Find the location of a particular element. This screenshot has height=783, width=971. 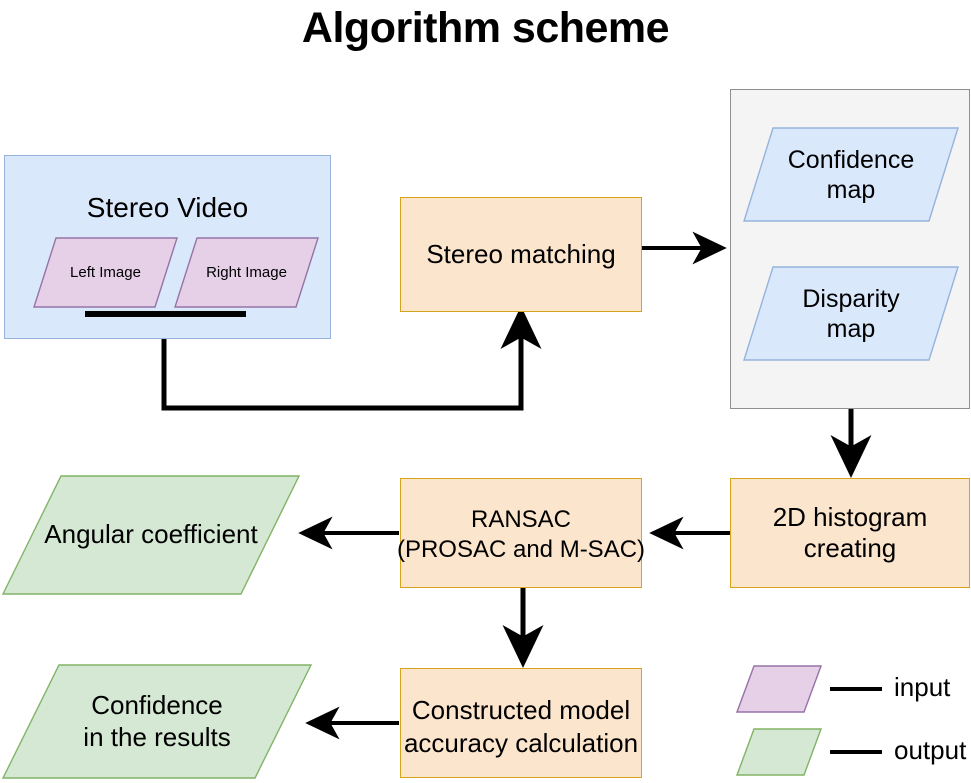

legend-item-output: output is located at coordinates (851, 755).